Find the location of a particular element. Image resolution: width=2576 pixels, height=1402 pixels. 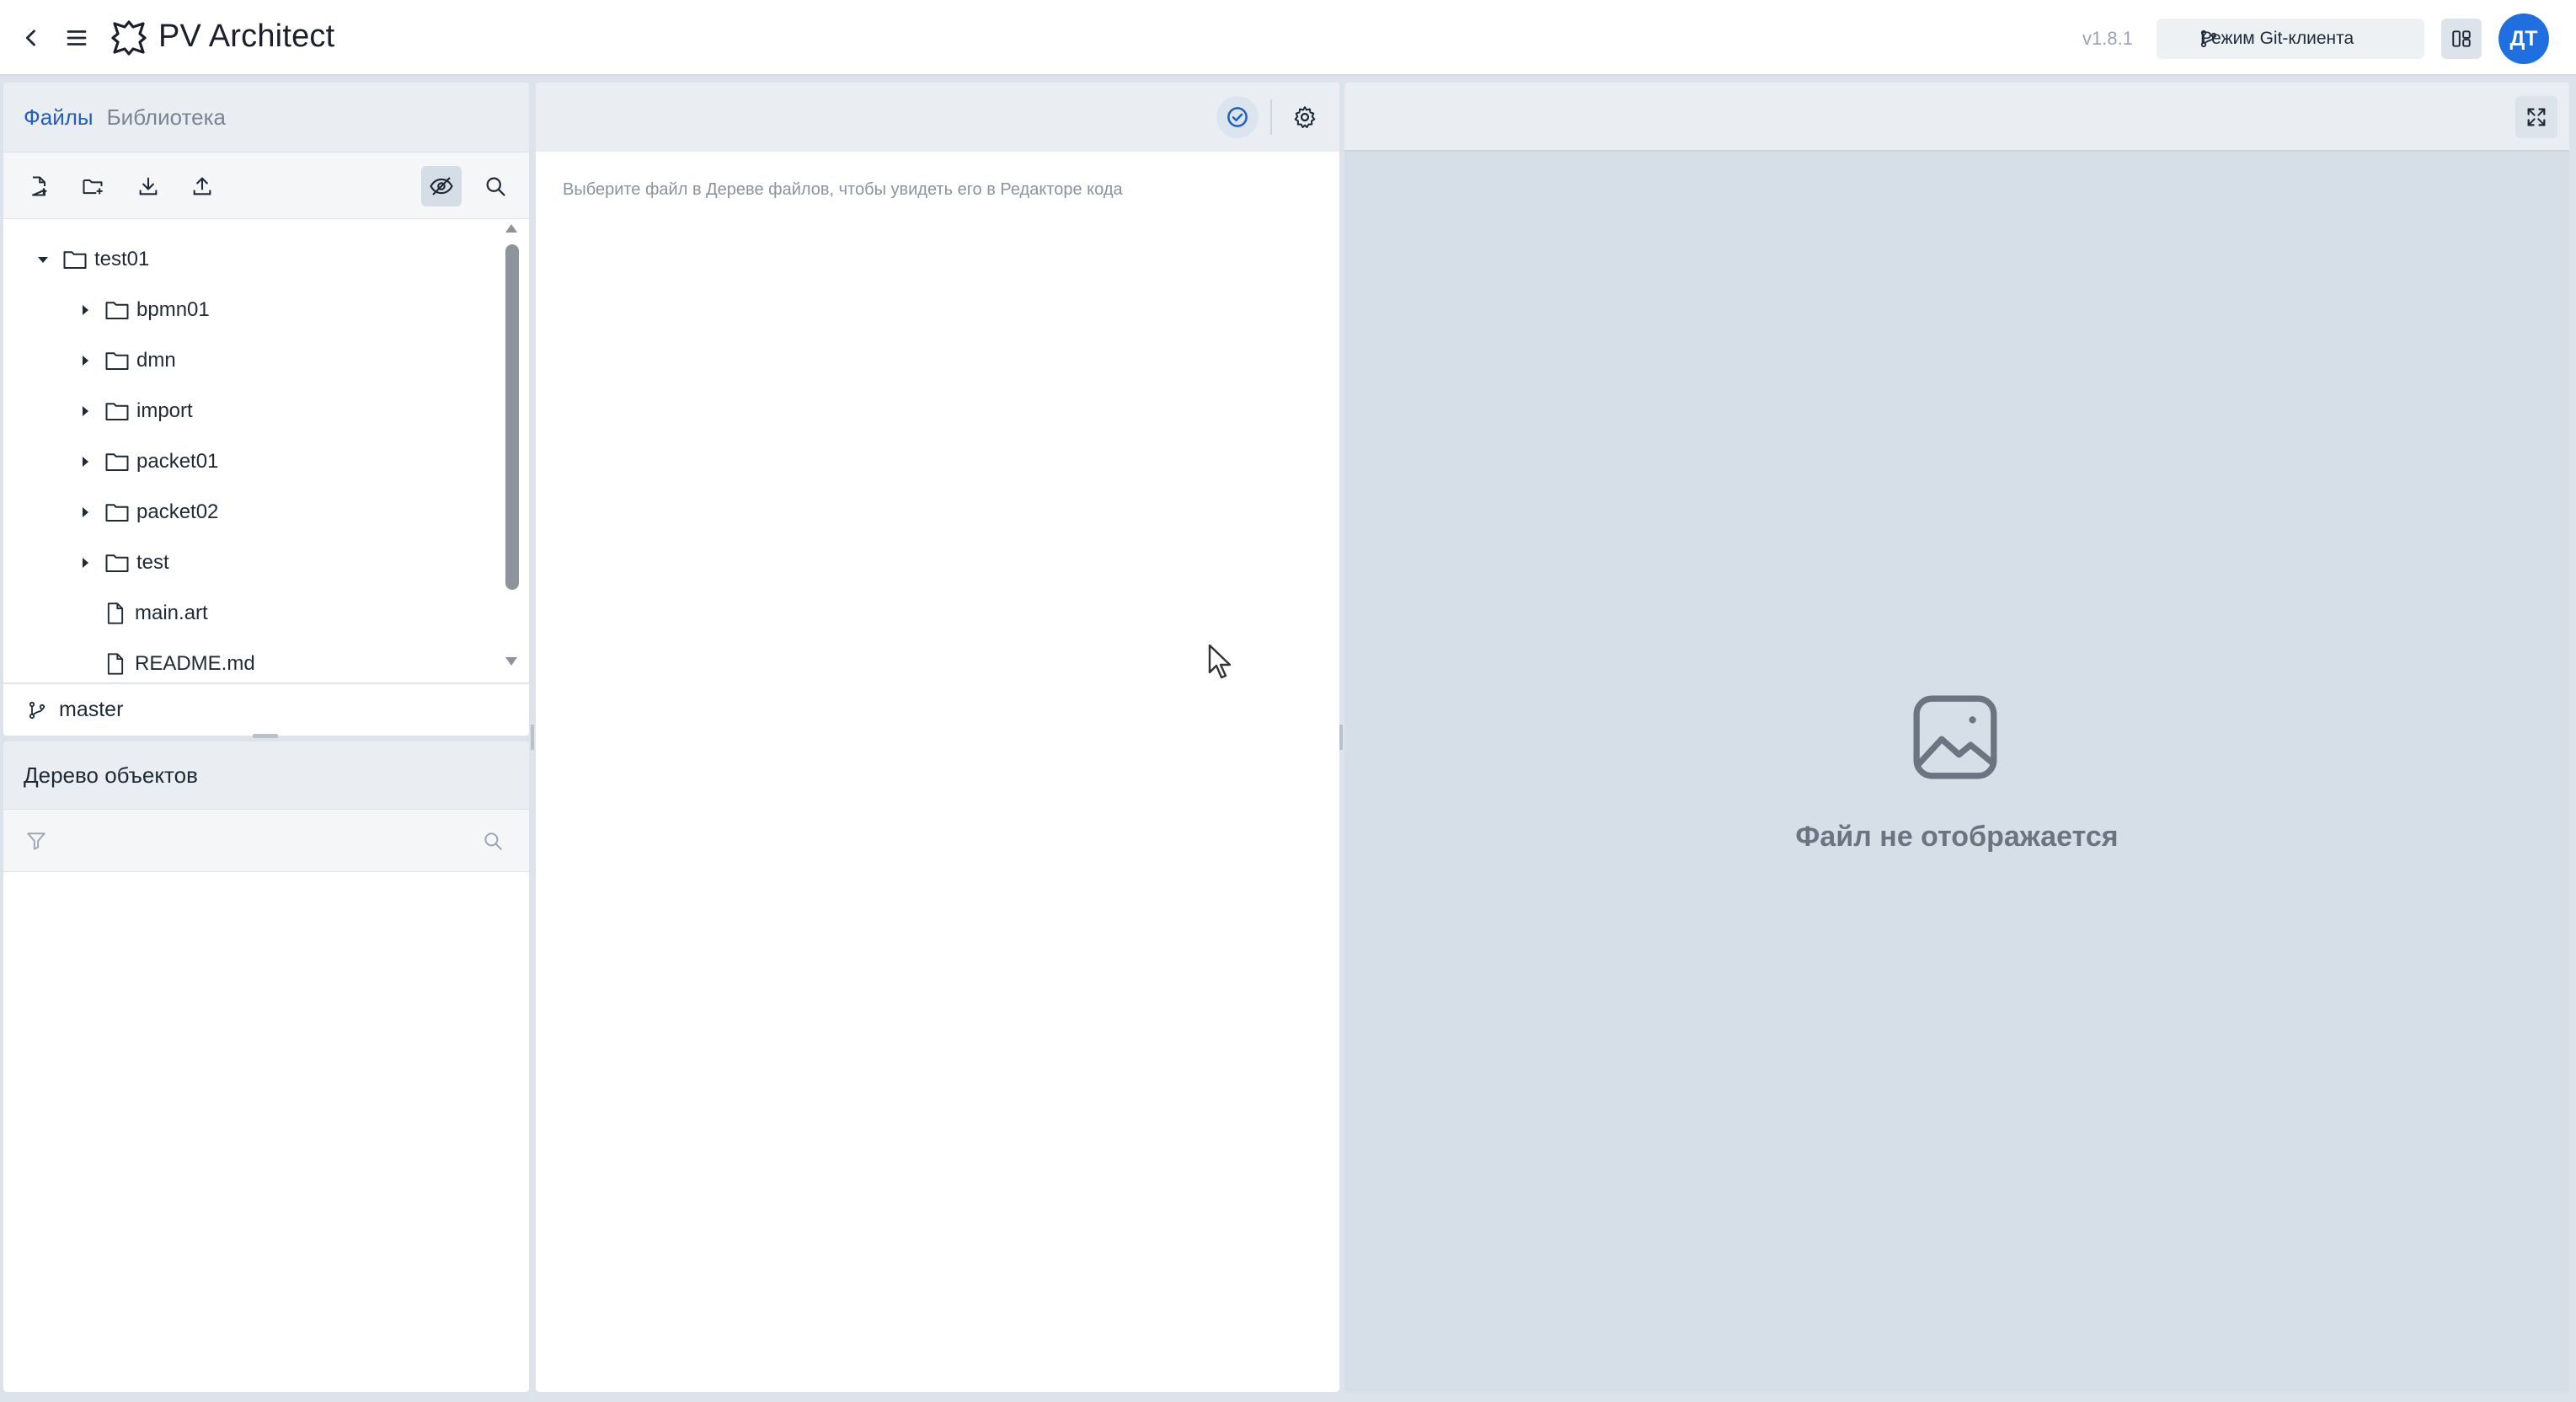

tree-item-label: test is located at coordinates (152, 562).